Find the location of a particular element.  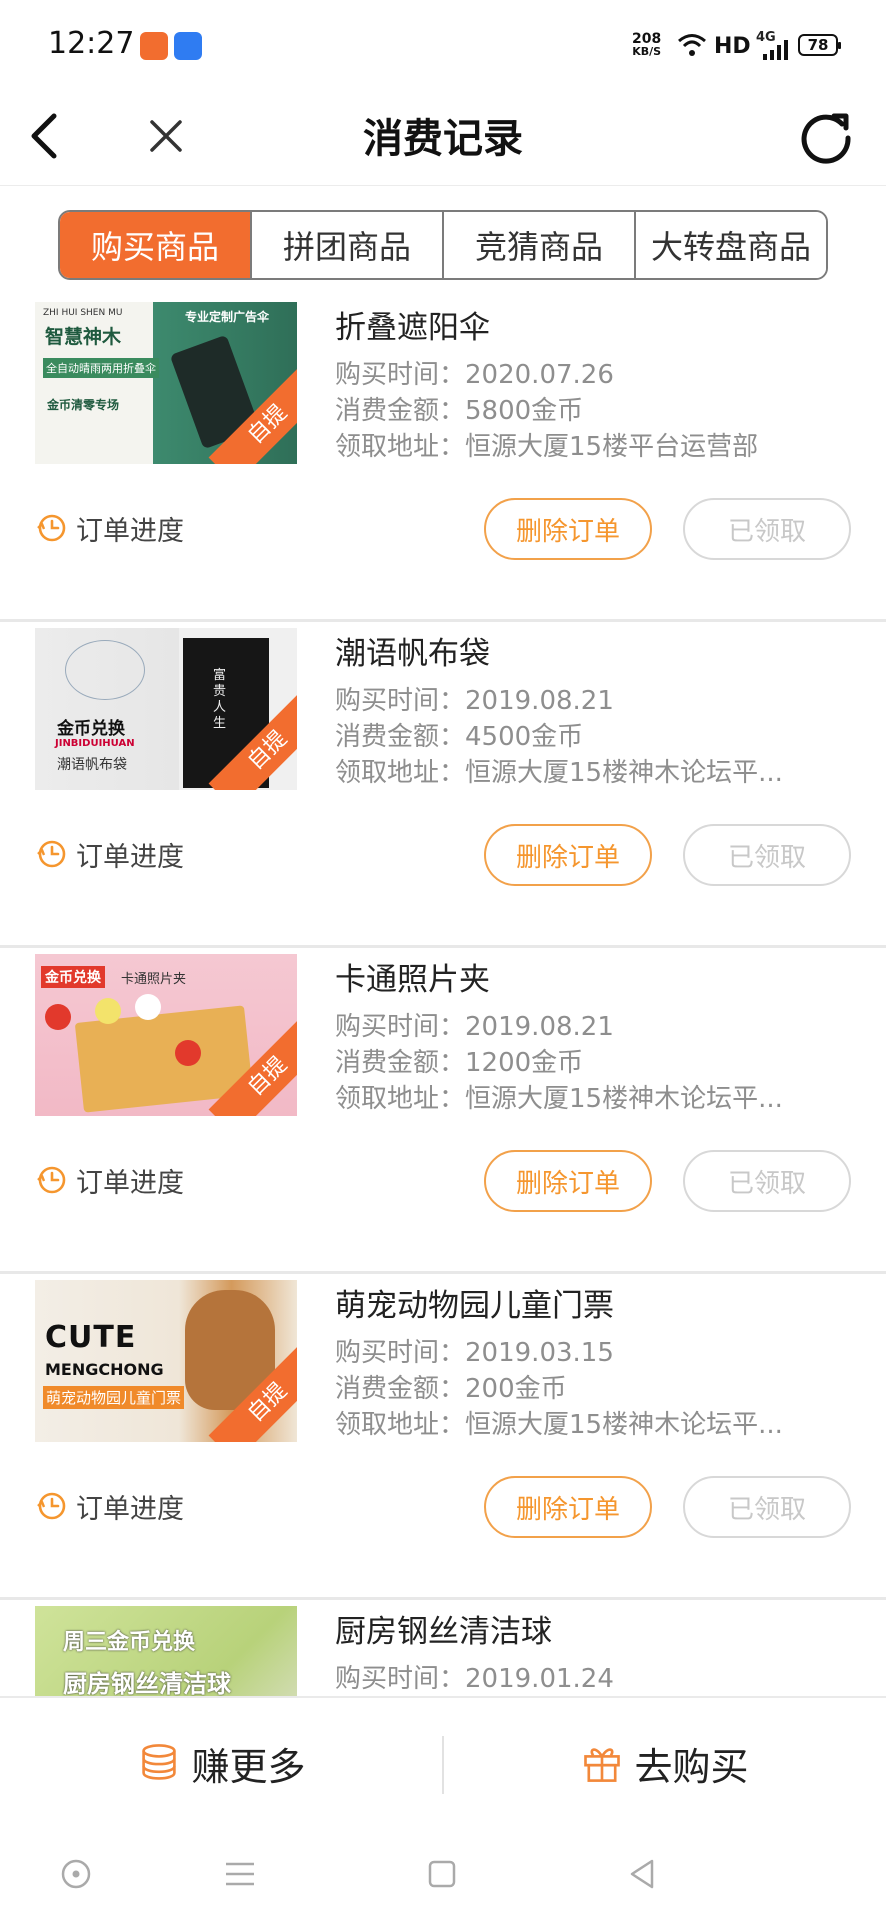

back-triangle-icon is located at coordinates (642, 1874).